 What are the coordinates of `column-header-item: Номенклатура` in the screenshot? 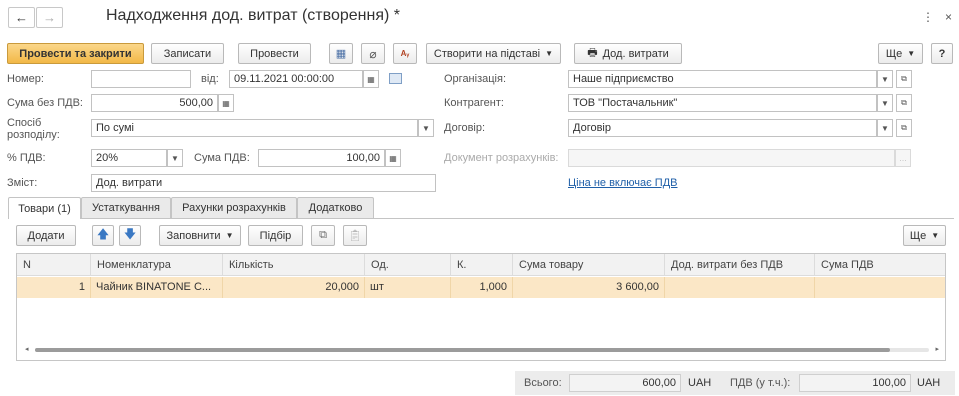 It's located at (157, 265).